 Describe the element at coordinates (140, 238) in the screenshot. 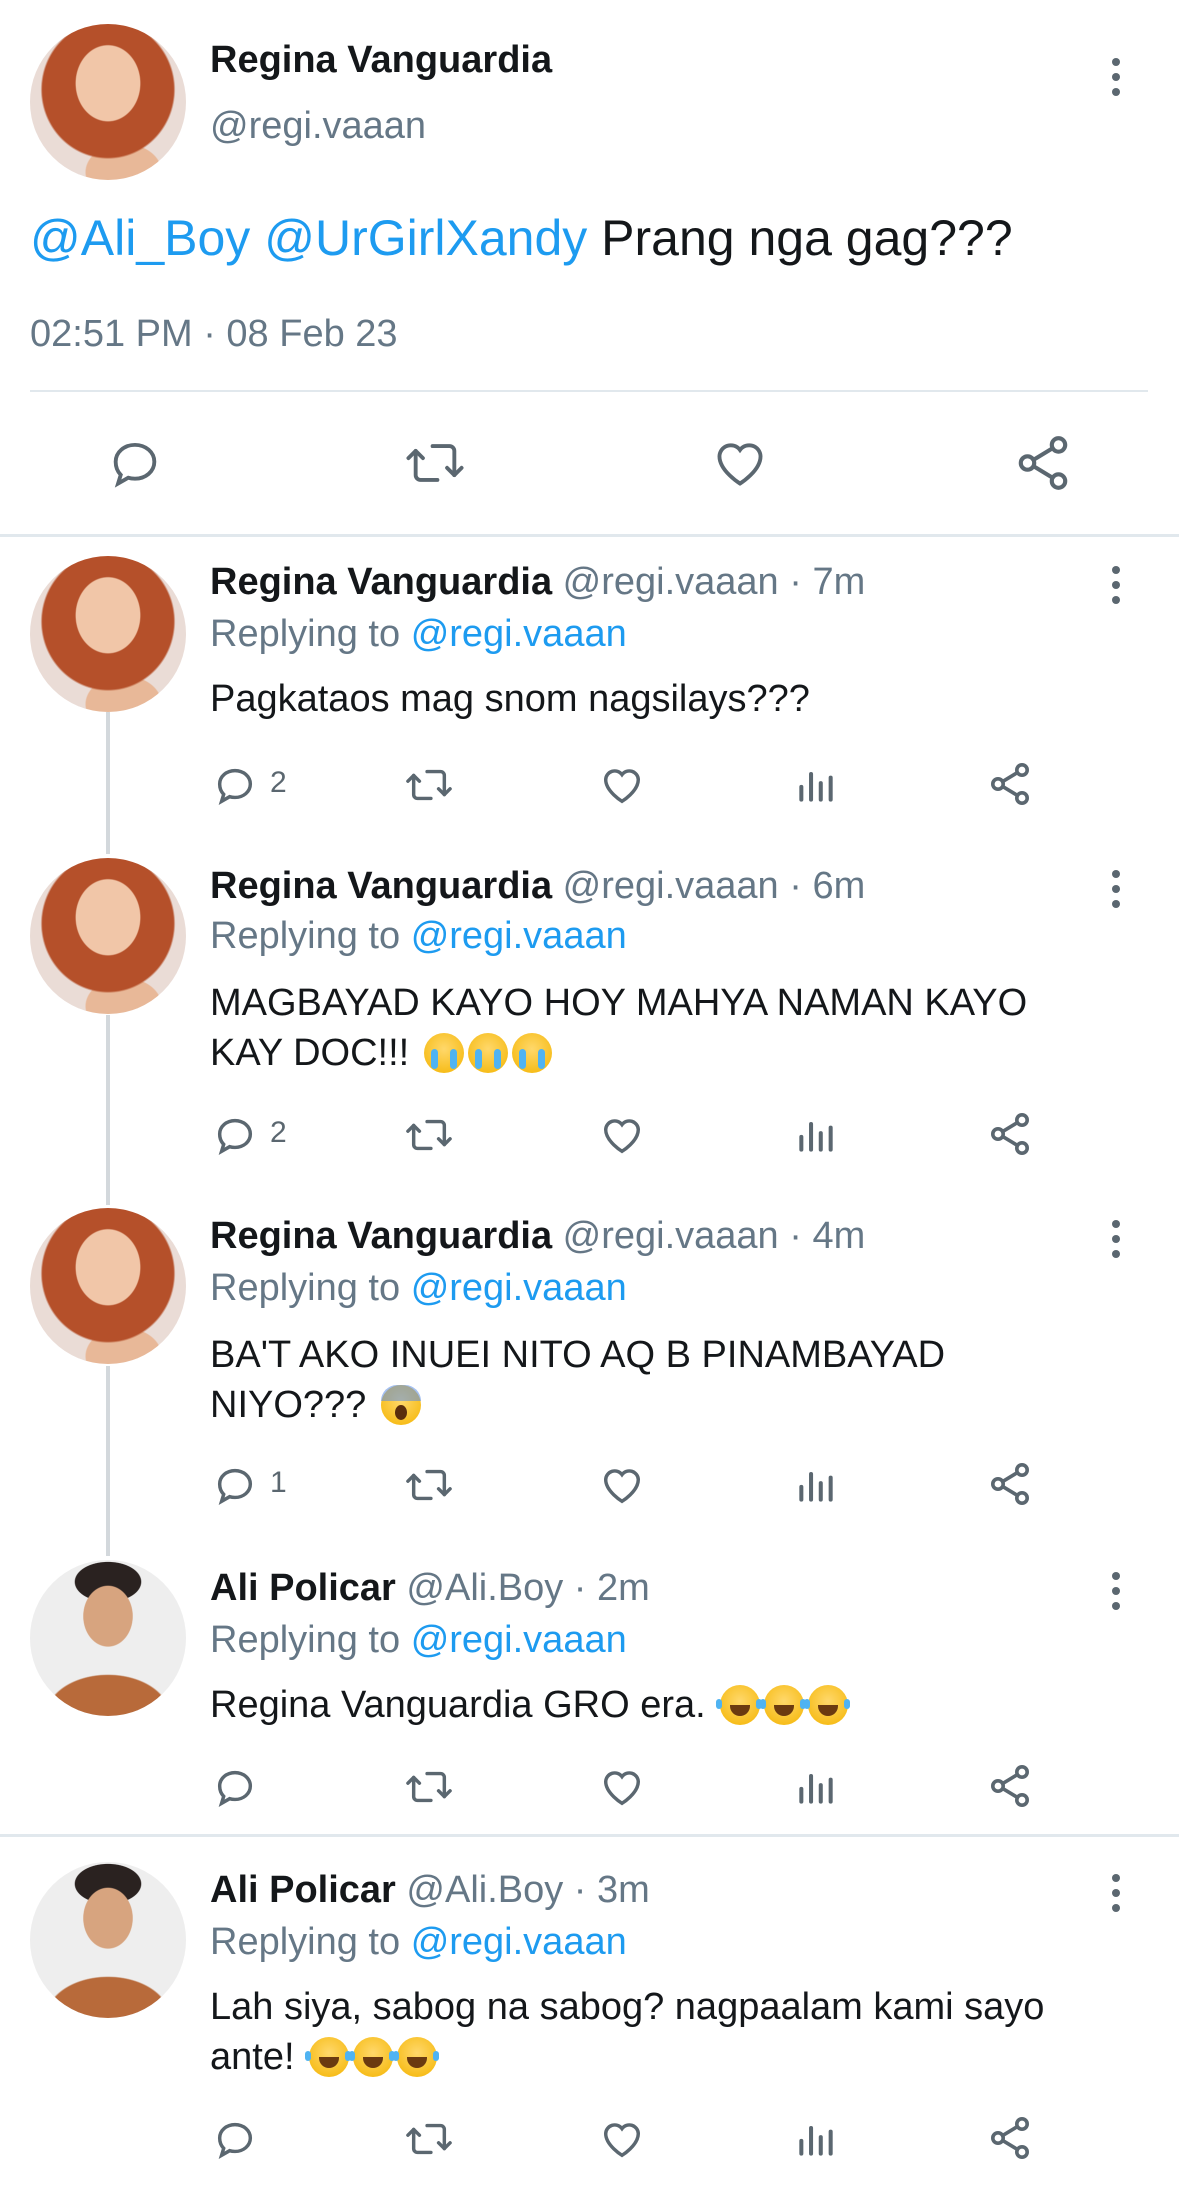

I see `mention-link: @Ali_Boy` at that location.